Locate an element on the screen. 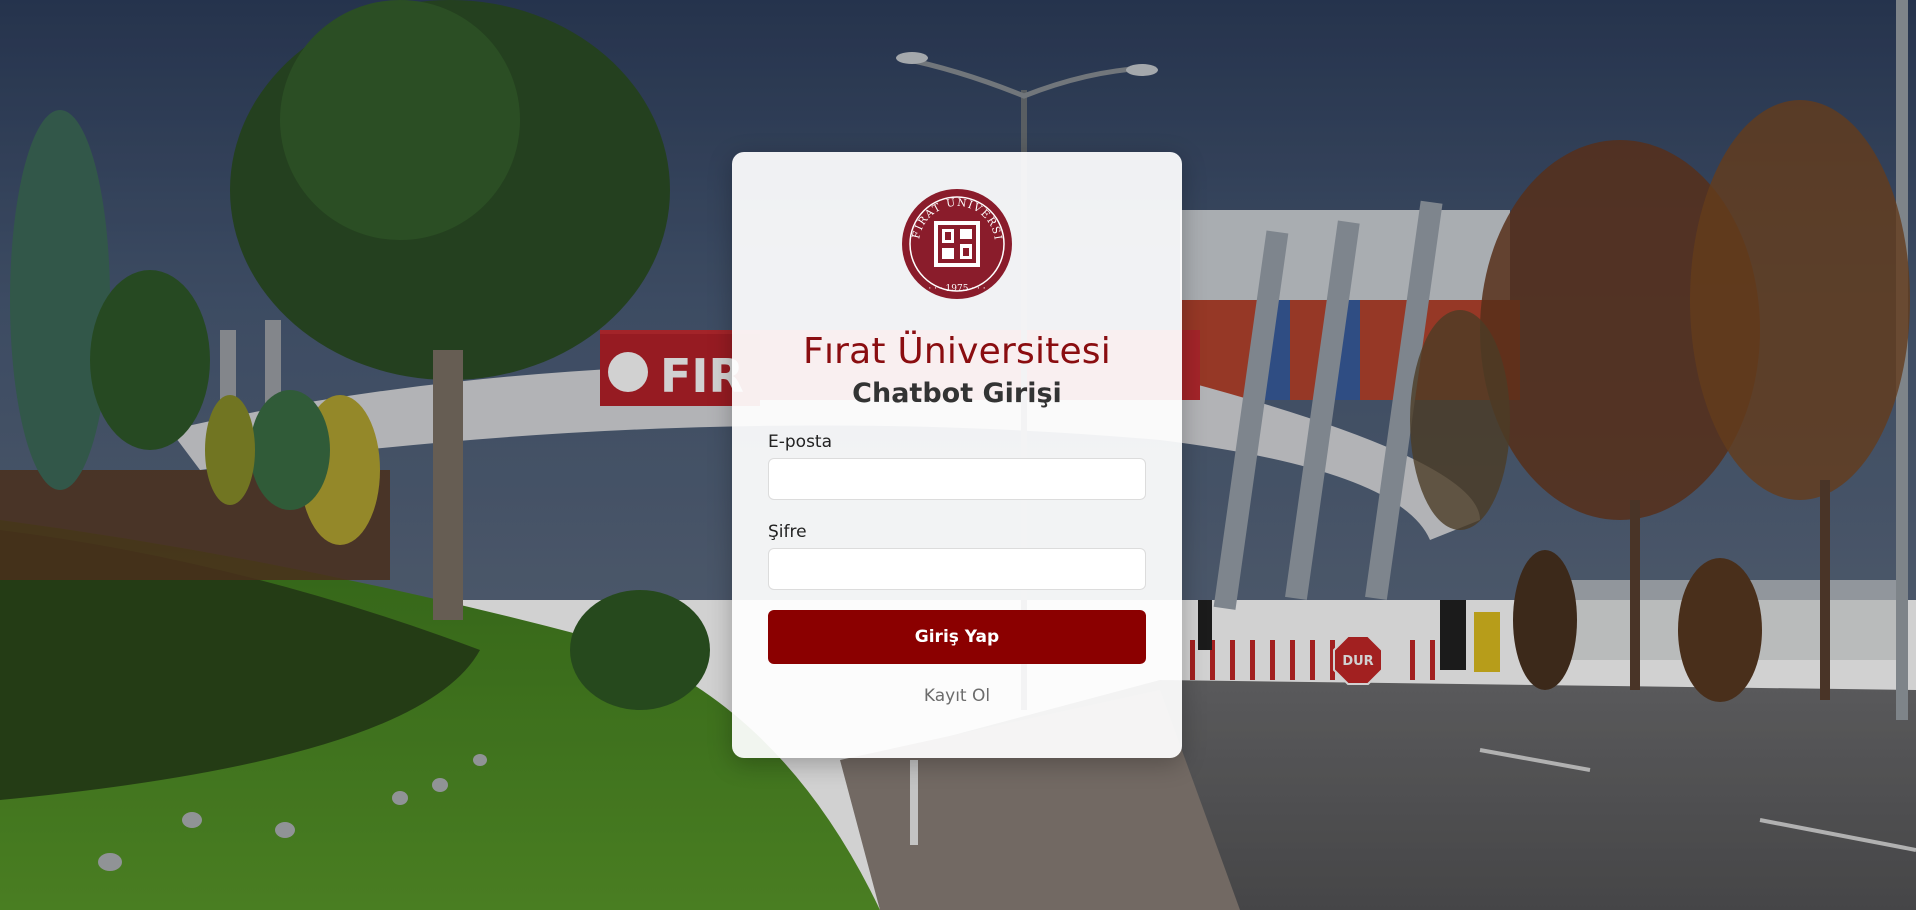 The width and height of the screenshot is (1916, 910). login-button: Giriş Yap is located at coordinates (957, 637).